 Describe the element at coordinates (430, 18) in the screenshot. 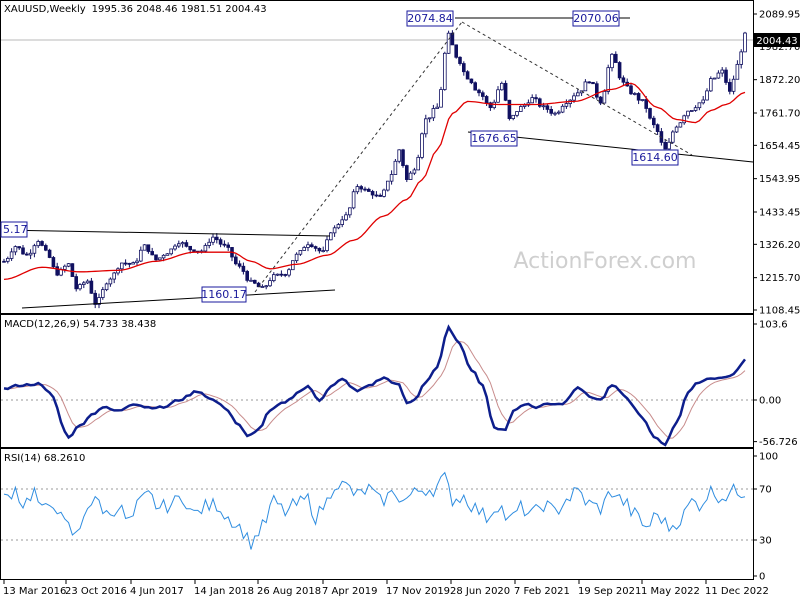

I see `label-2074-text: 2074.84` at that location.